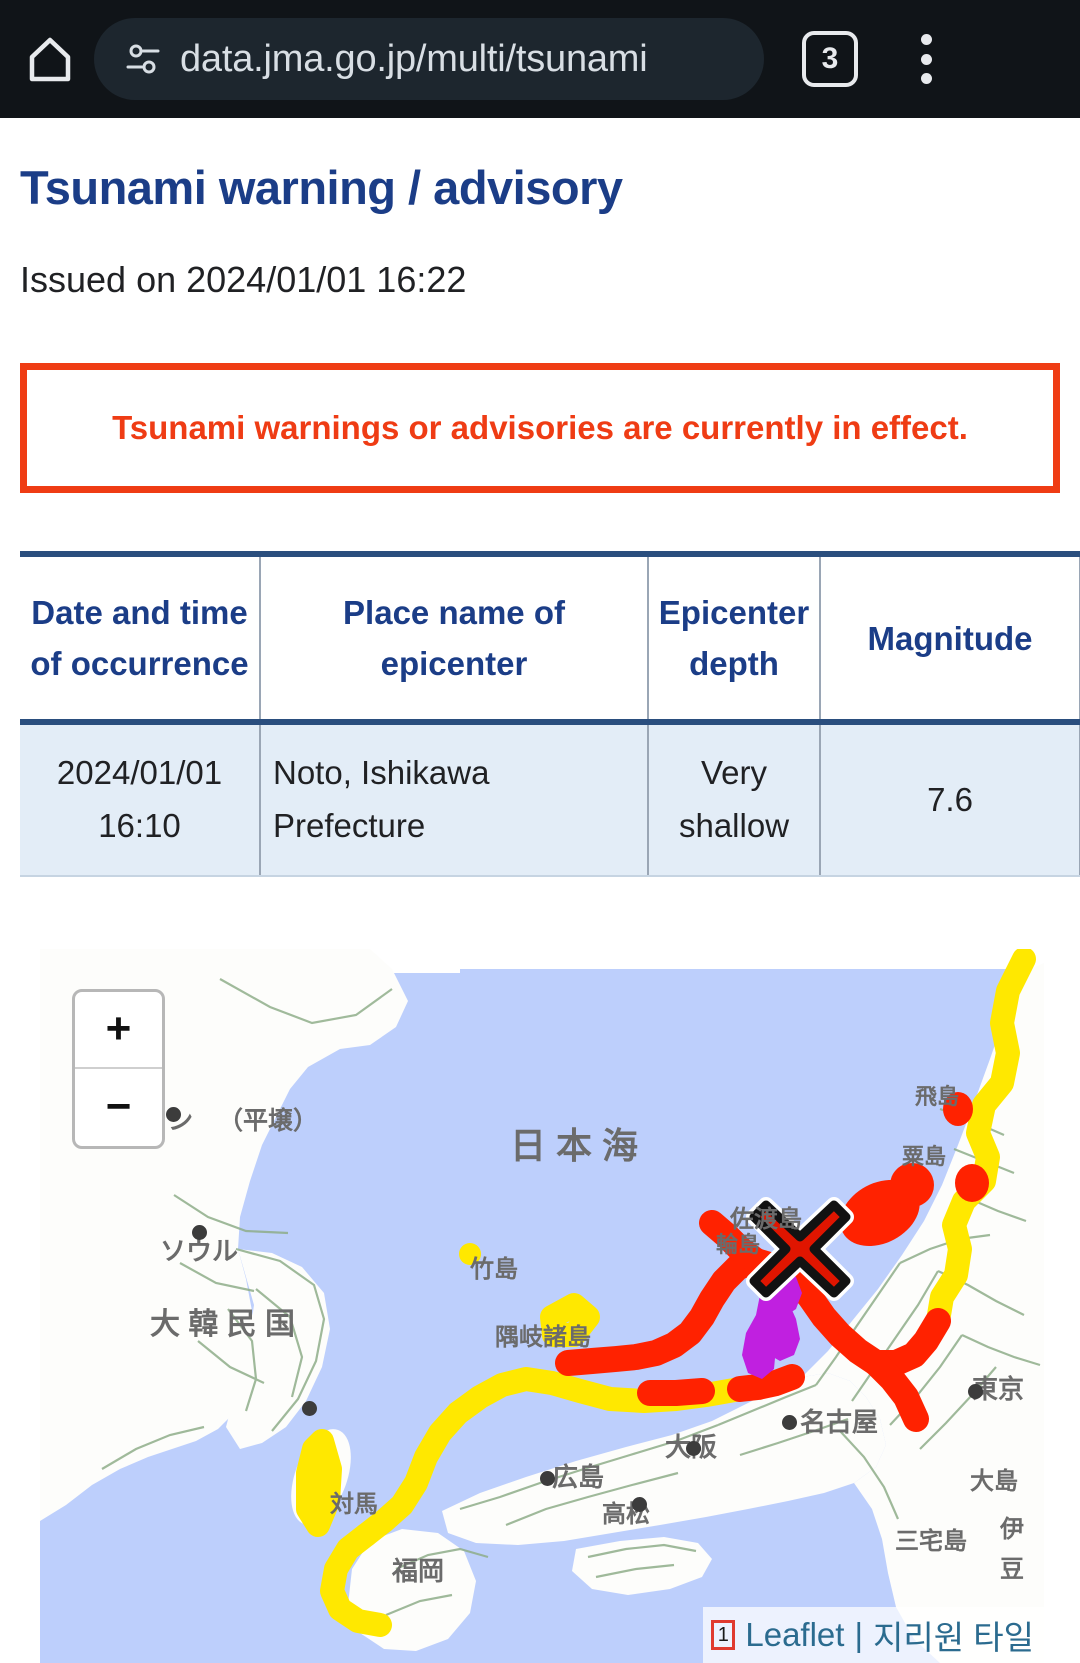  I want to click on page-title: Tsunami warning / advisory, so click(321, 187).